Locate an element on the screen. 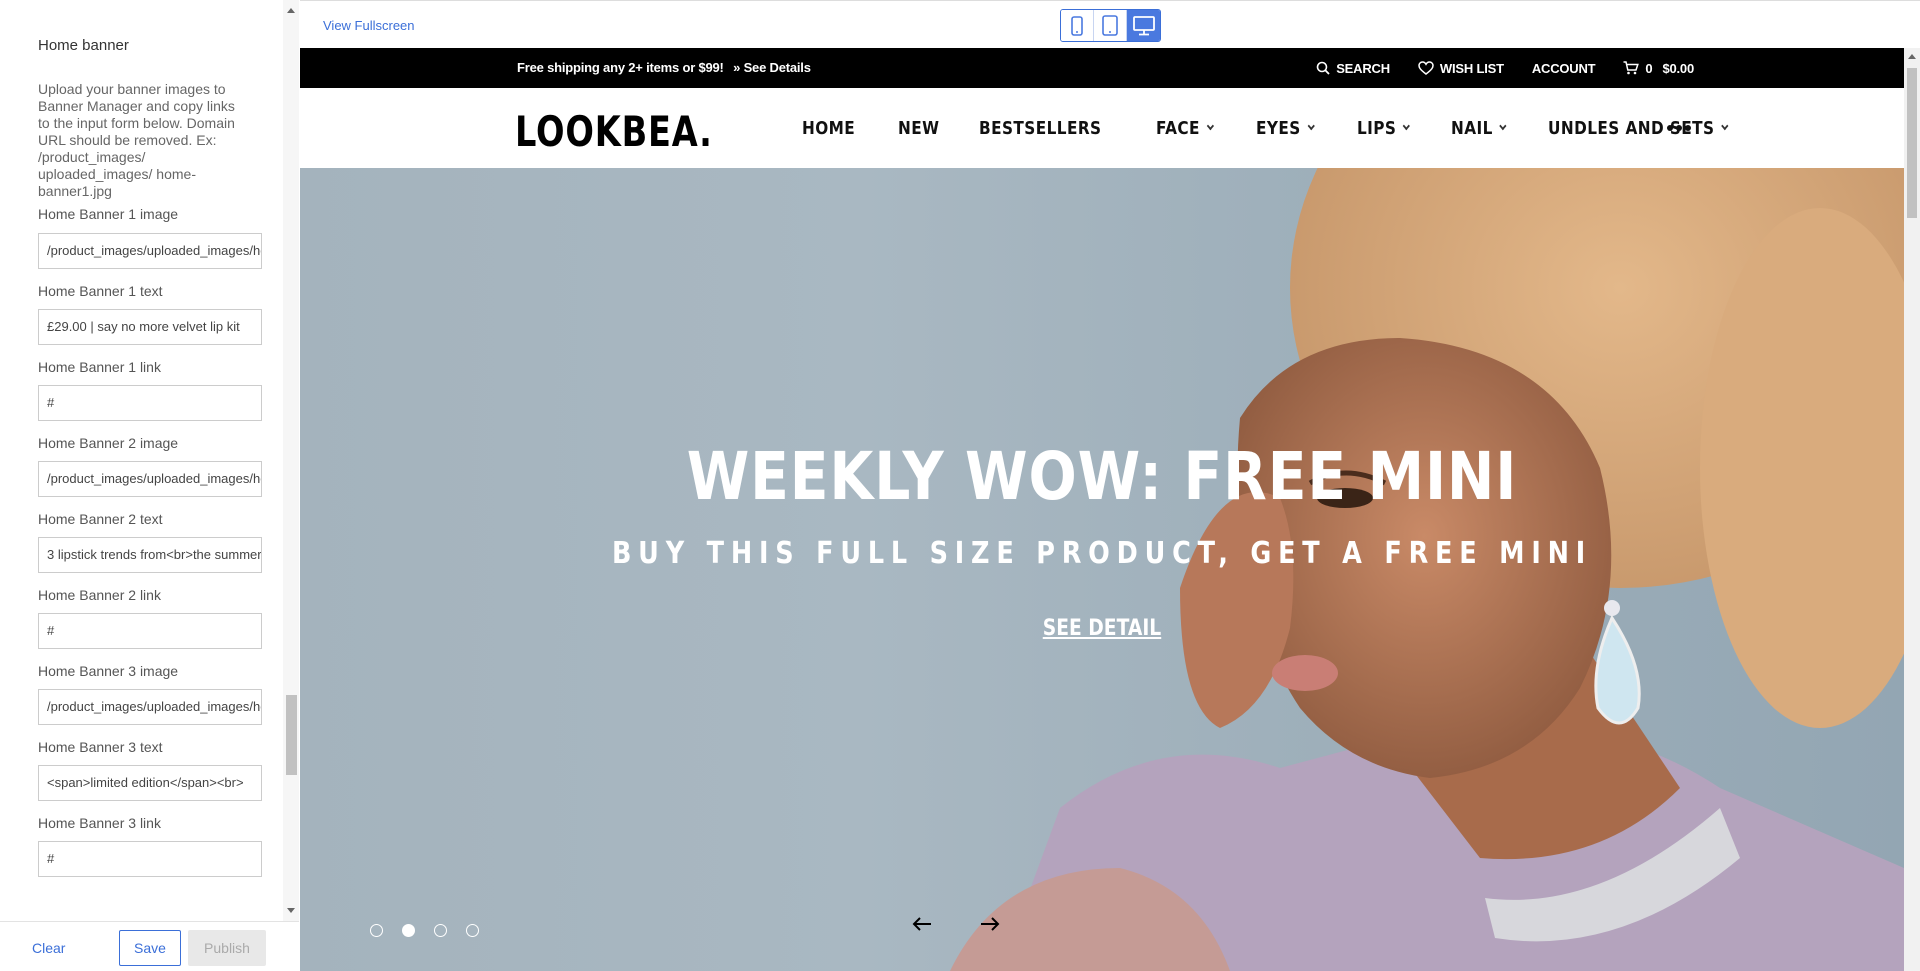 The width and height of the screenshot is (1920, 971). search-label: SEARCH is located at coordinates (1363, 68).